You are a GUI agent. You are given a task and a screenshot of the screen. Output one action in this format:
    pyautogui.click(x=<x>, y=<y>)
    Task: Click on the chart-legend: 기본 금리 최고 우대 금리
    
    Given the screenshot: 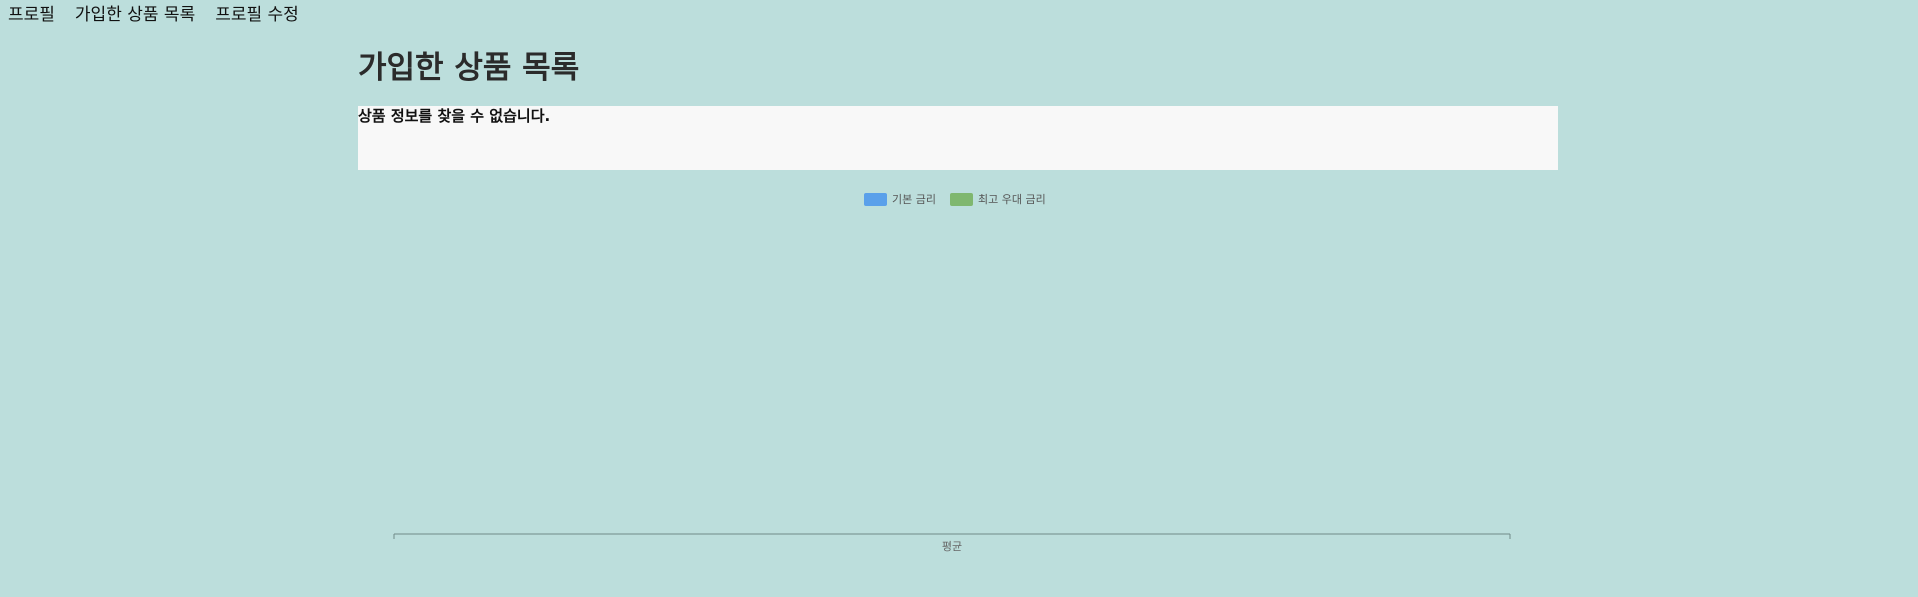 What is the action you would take?
    pyautogui.click(x=955, y=199)
    